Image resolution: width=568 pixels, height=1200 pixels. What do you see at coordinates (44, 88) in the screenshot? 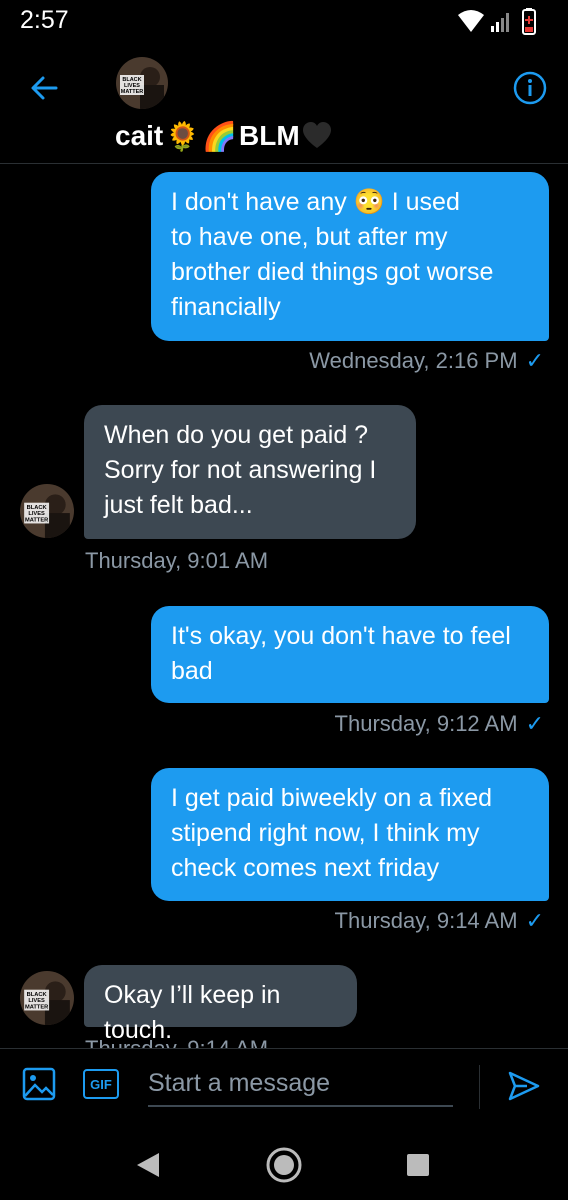
I see `back-arrow-icon` at bounding box center [44, 88].